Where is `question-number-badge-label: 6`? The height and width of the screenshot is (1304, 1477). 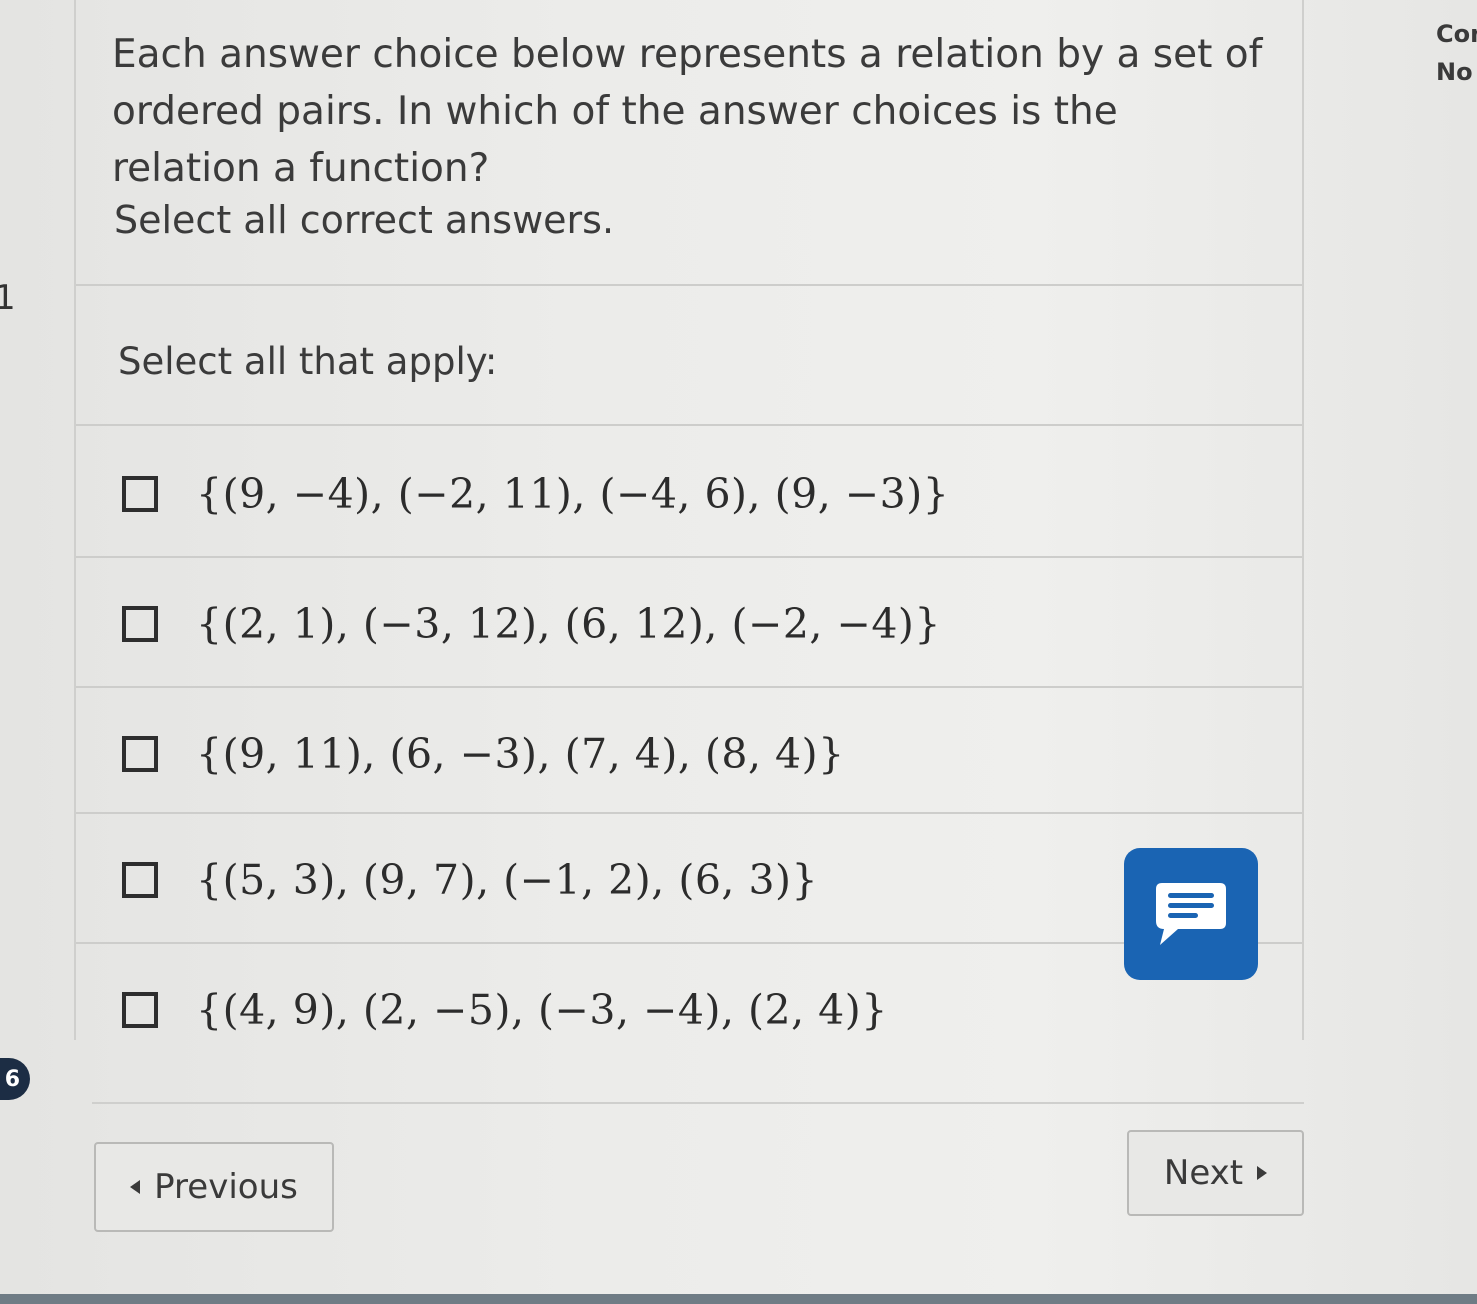
question-number-badge-label: 6 is located at coordinates (12, 1079).